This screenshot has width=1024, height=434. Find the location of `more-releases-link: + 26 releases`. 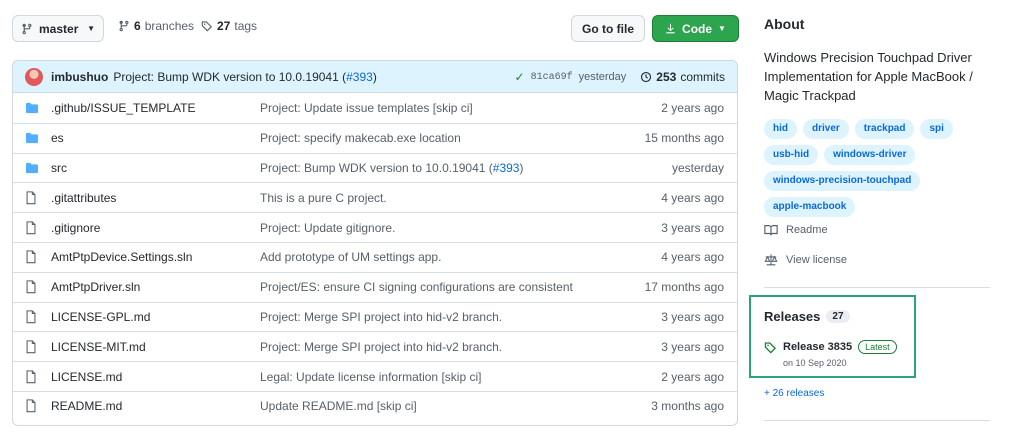

more-releases-link: + 26 releases is located at coordinates (794, 393).